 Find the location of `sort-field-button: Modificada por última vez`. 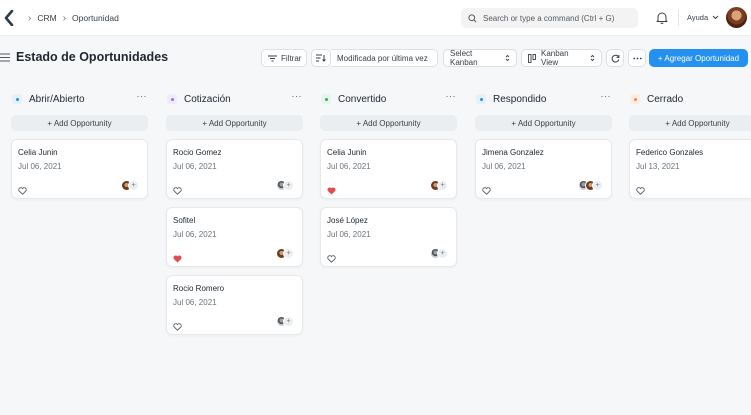

sort-field-button: Modificada por última vez is located at coordinates (384, 58).